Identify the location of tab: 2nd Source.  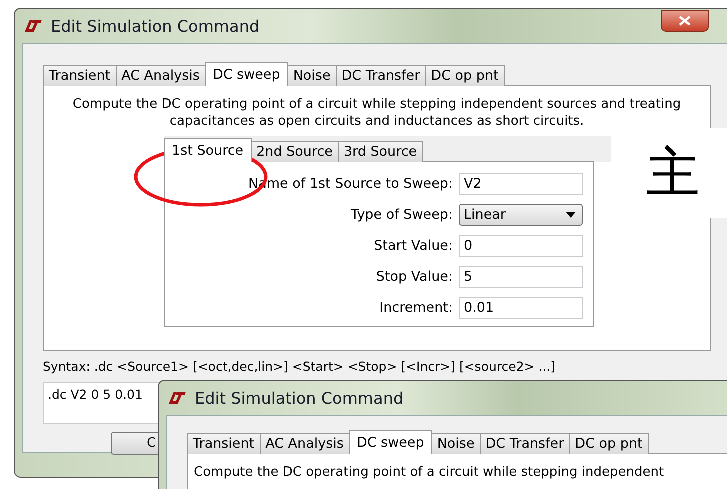
(294, 151).